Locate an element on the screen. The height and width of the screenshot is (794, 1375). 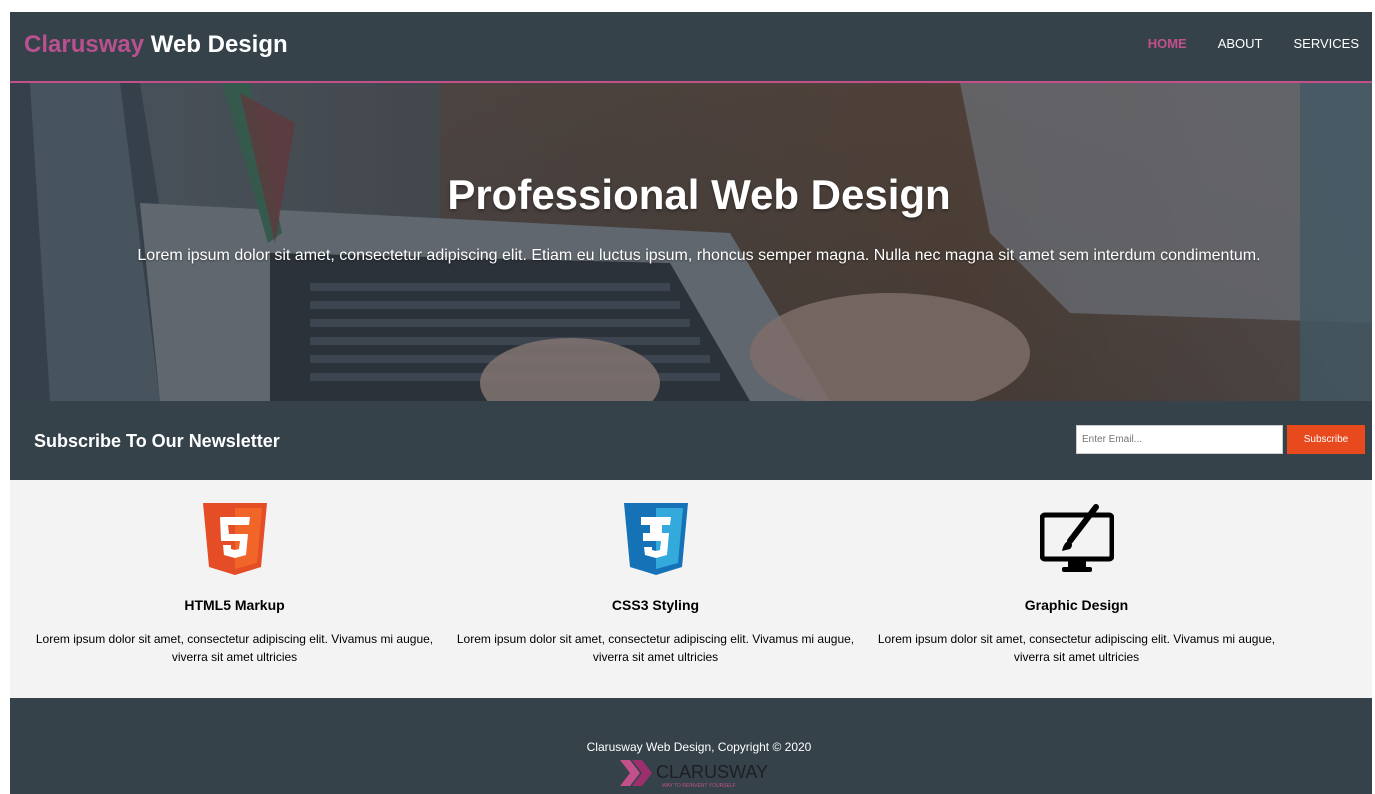
feature-title: HTML5 Markup is located at coordinates (234, 605).